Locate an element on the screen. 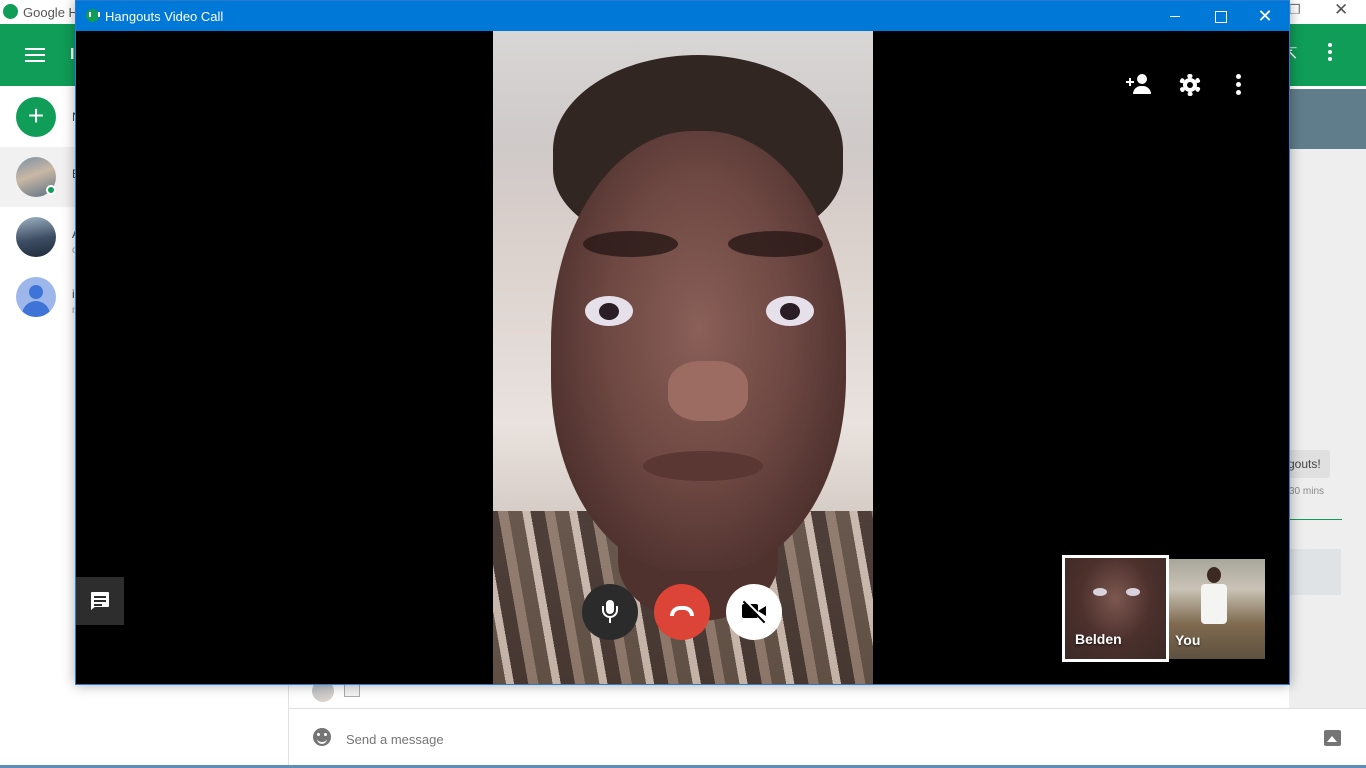 The height and width of the screenshot is (768, 1366). header-title: I is located at coordinates (72, 54).